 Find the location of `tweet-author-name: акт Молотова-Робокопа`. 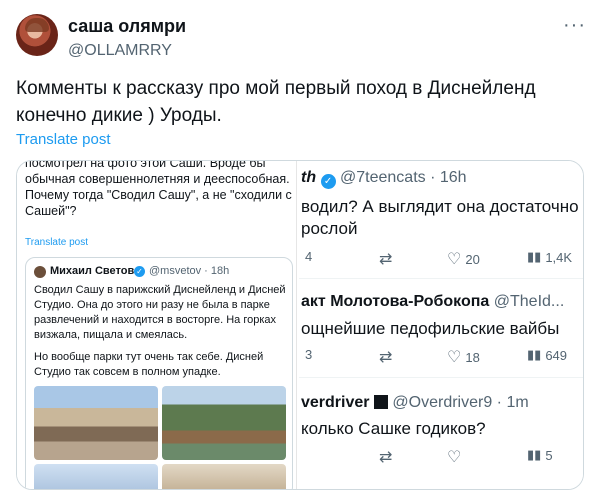

tweet-author-name: акт Молотова-Робокопа is located at coordinates (395, 301).